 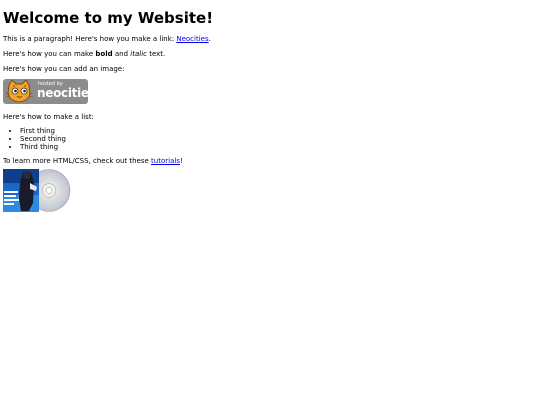 What do you see at coordinates (121, 54) in the screenshot?
I see `formatting-middle: and` at bounding box center [121, 54].